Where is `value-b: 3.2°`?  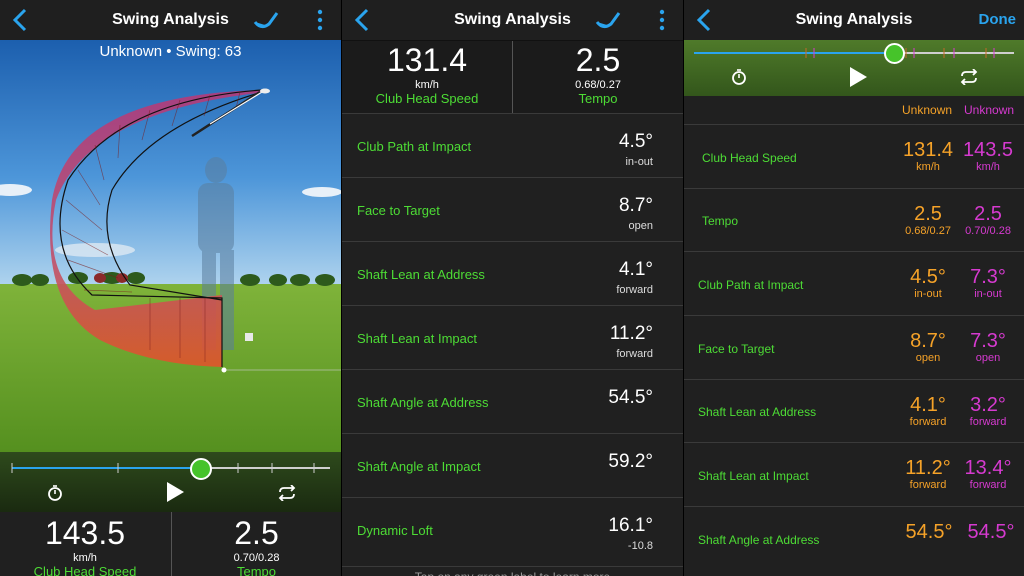
value-b: 3.2° is located at coordinates (988, 405).